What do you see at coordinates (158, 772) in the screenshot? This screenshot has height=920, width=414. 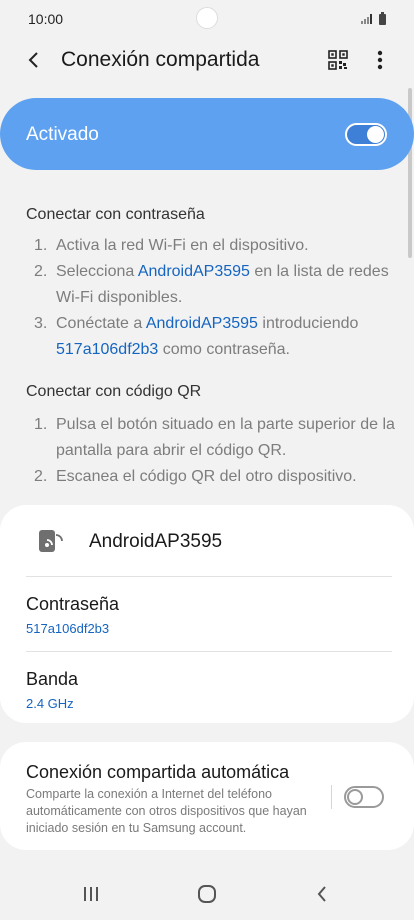 I see `auto-hotspot-title: Conexión compartida automática` at bounding box center [158, 772].